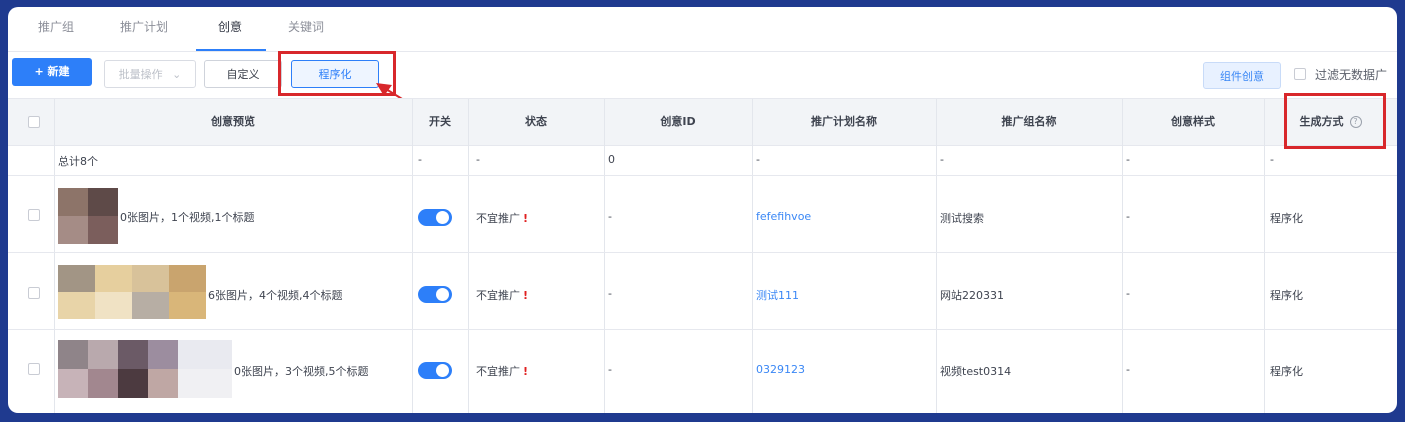 The height and width of the screenshot is (422, 1405). What do you see at coordinates (758, 159) in the screenshot?
I see `summary-plan: -` at bounding box center [758, 159].